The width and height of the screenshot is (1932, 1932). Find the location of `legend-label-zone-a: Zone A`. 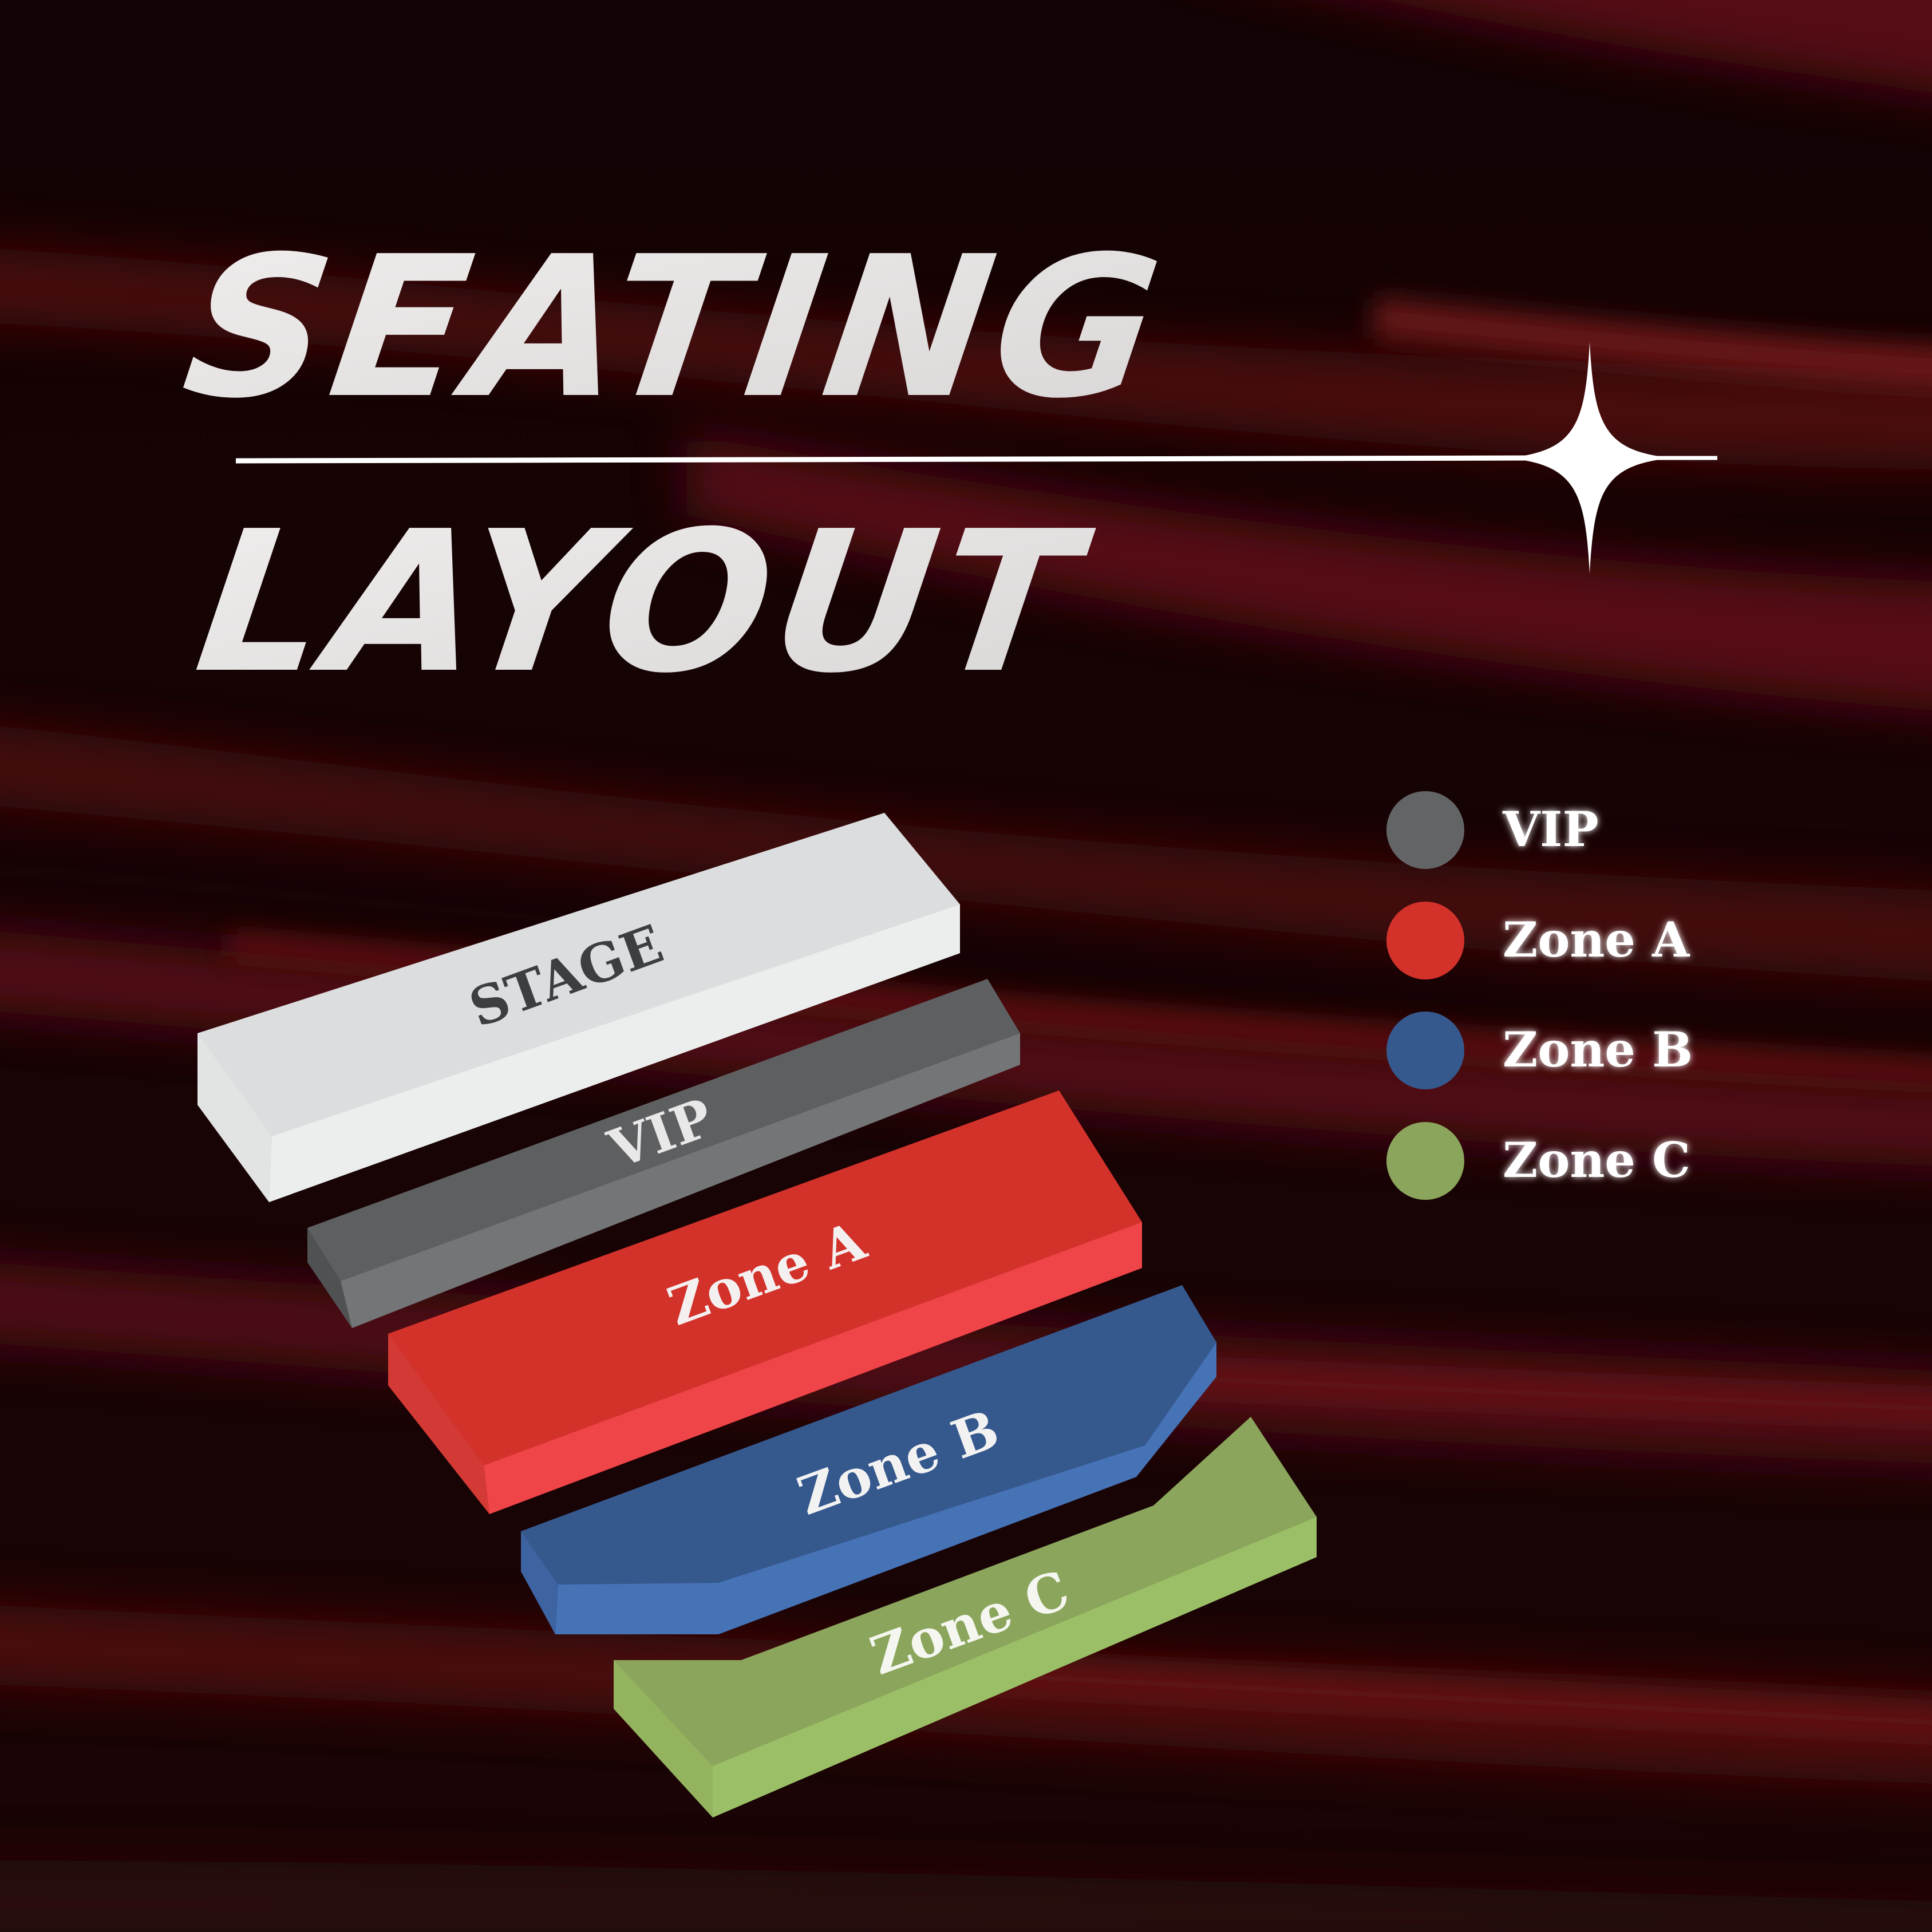

legend-label-zone-a: Zone A is located at coordinates (1596, 939).